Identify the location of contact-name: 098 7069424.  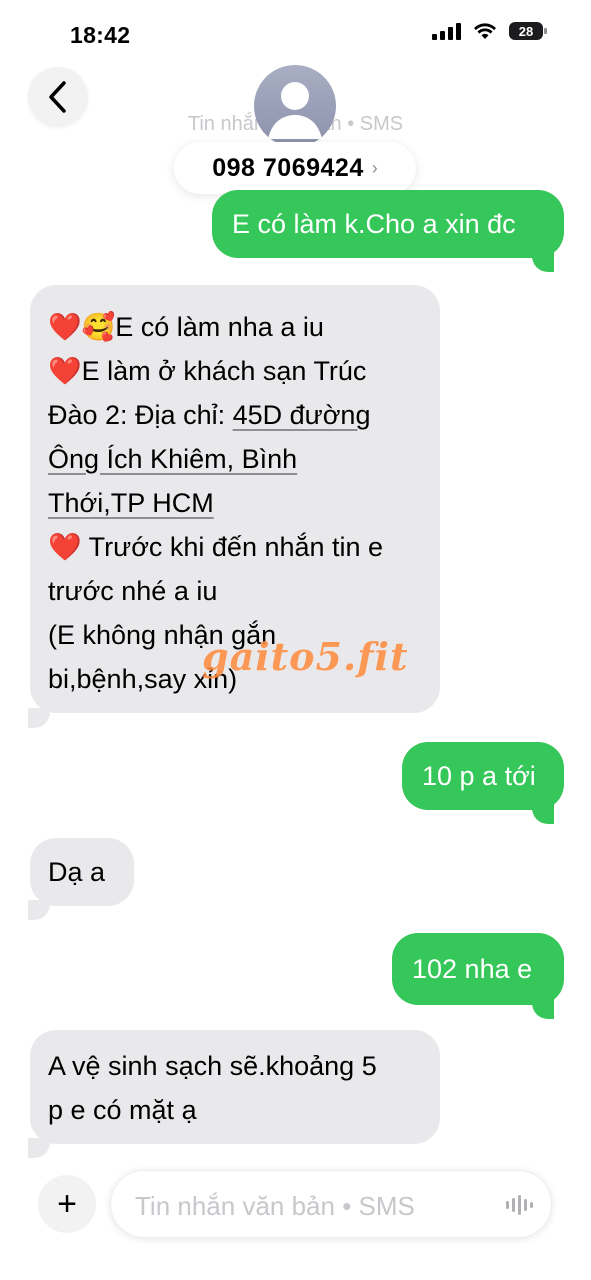
(288, 167).